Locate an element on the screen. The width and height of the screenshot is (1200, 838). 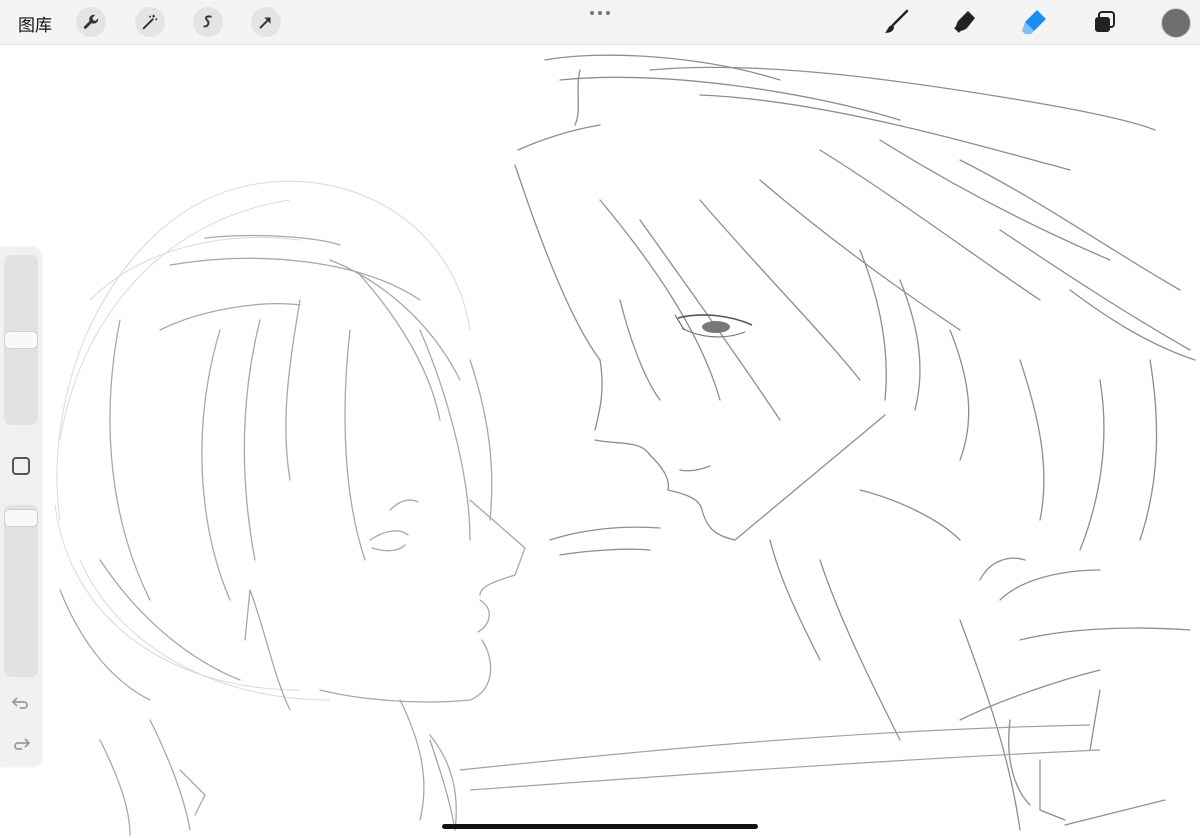
redo-icon is located at coordinates (22, 744).